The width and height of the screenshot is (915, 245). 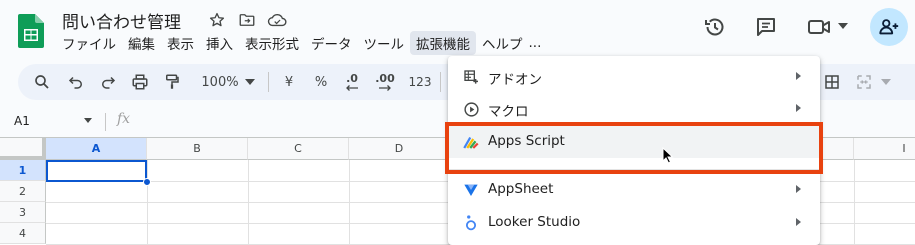 What do you see at coordinates (832, 82) in the screenshot?
I see `borders-icon` at bounding box center [832, 82].